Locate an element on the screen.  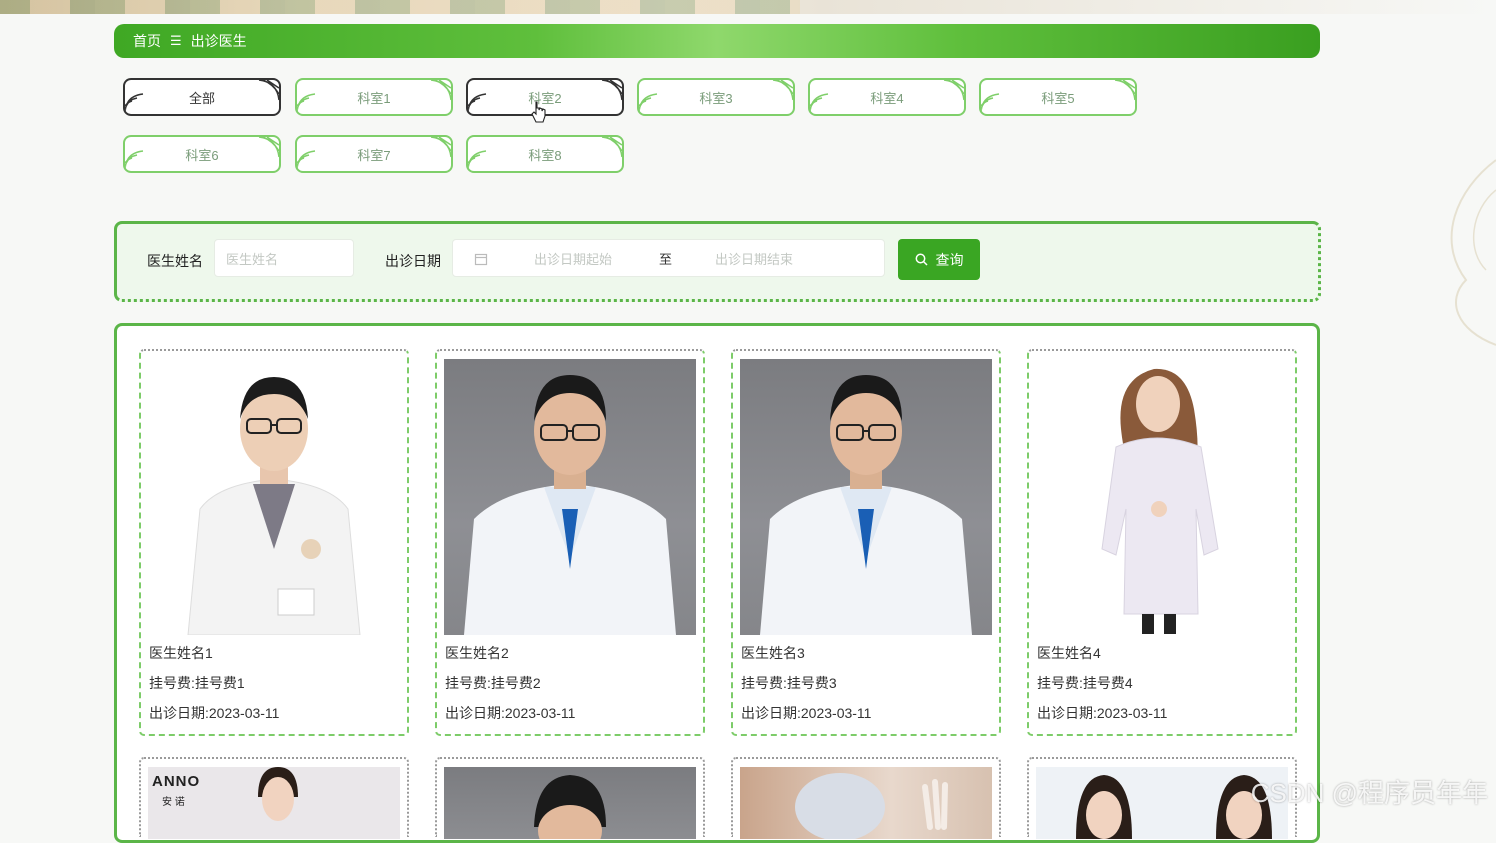
doctor-fee: 挂号费:挂号费1 is located at coordinates (197, 683).